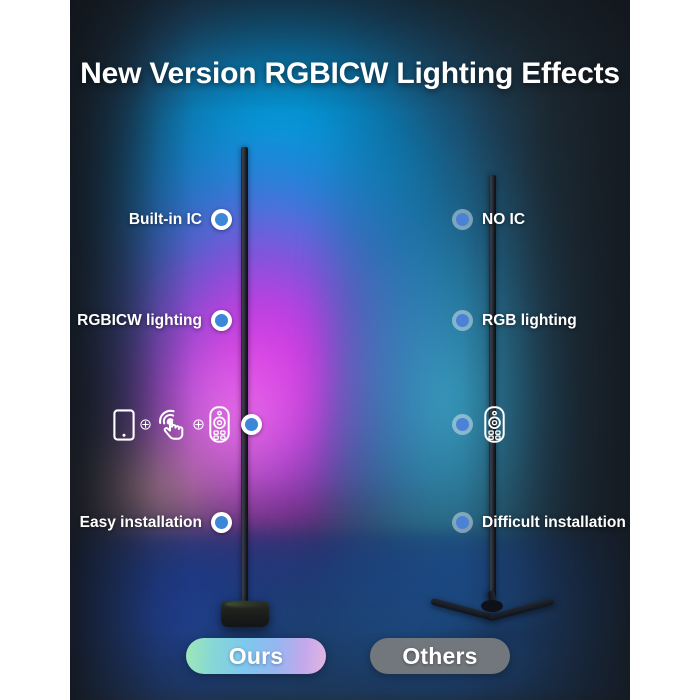  I want to click on feature-row-ours-rgbicw-lighting: RGBICW lighting, so click(151, 320).